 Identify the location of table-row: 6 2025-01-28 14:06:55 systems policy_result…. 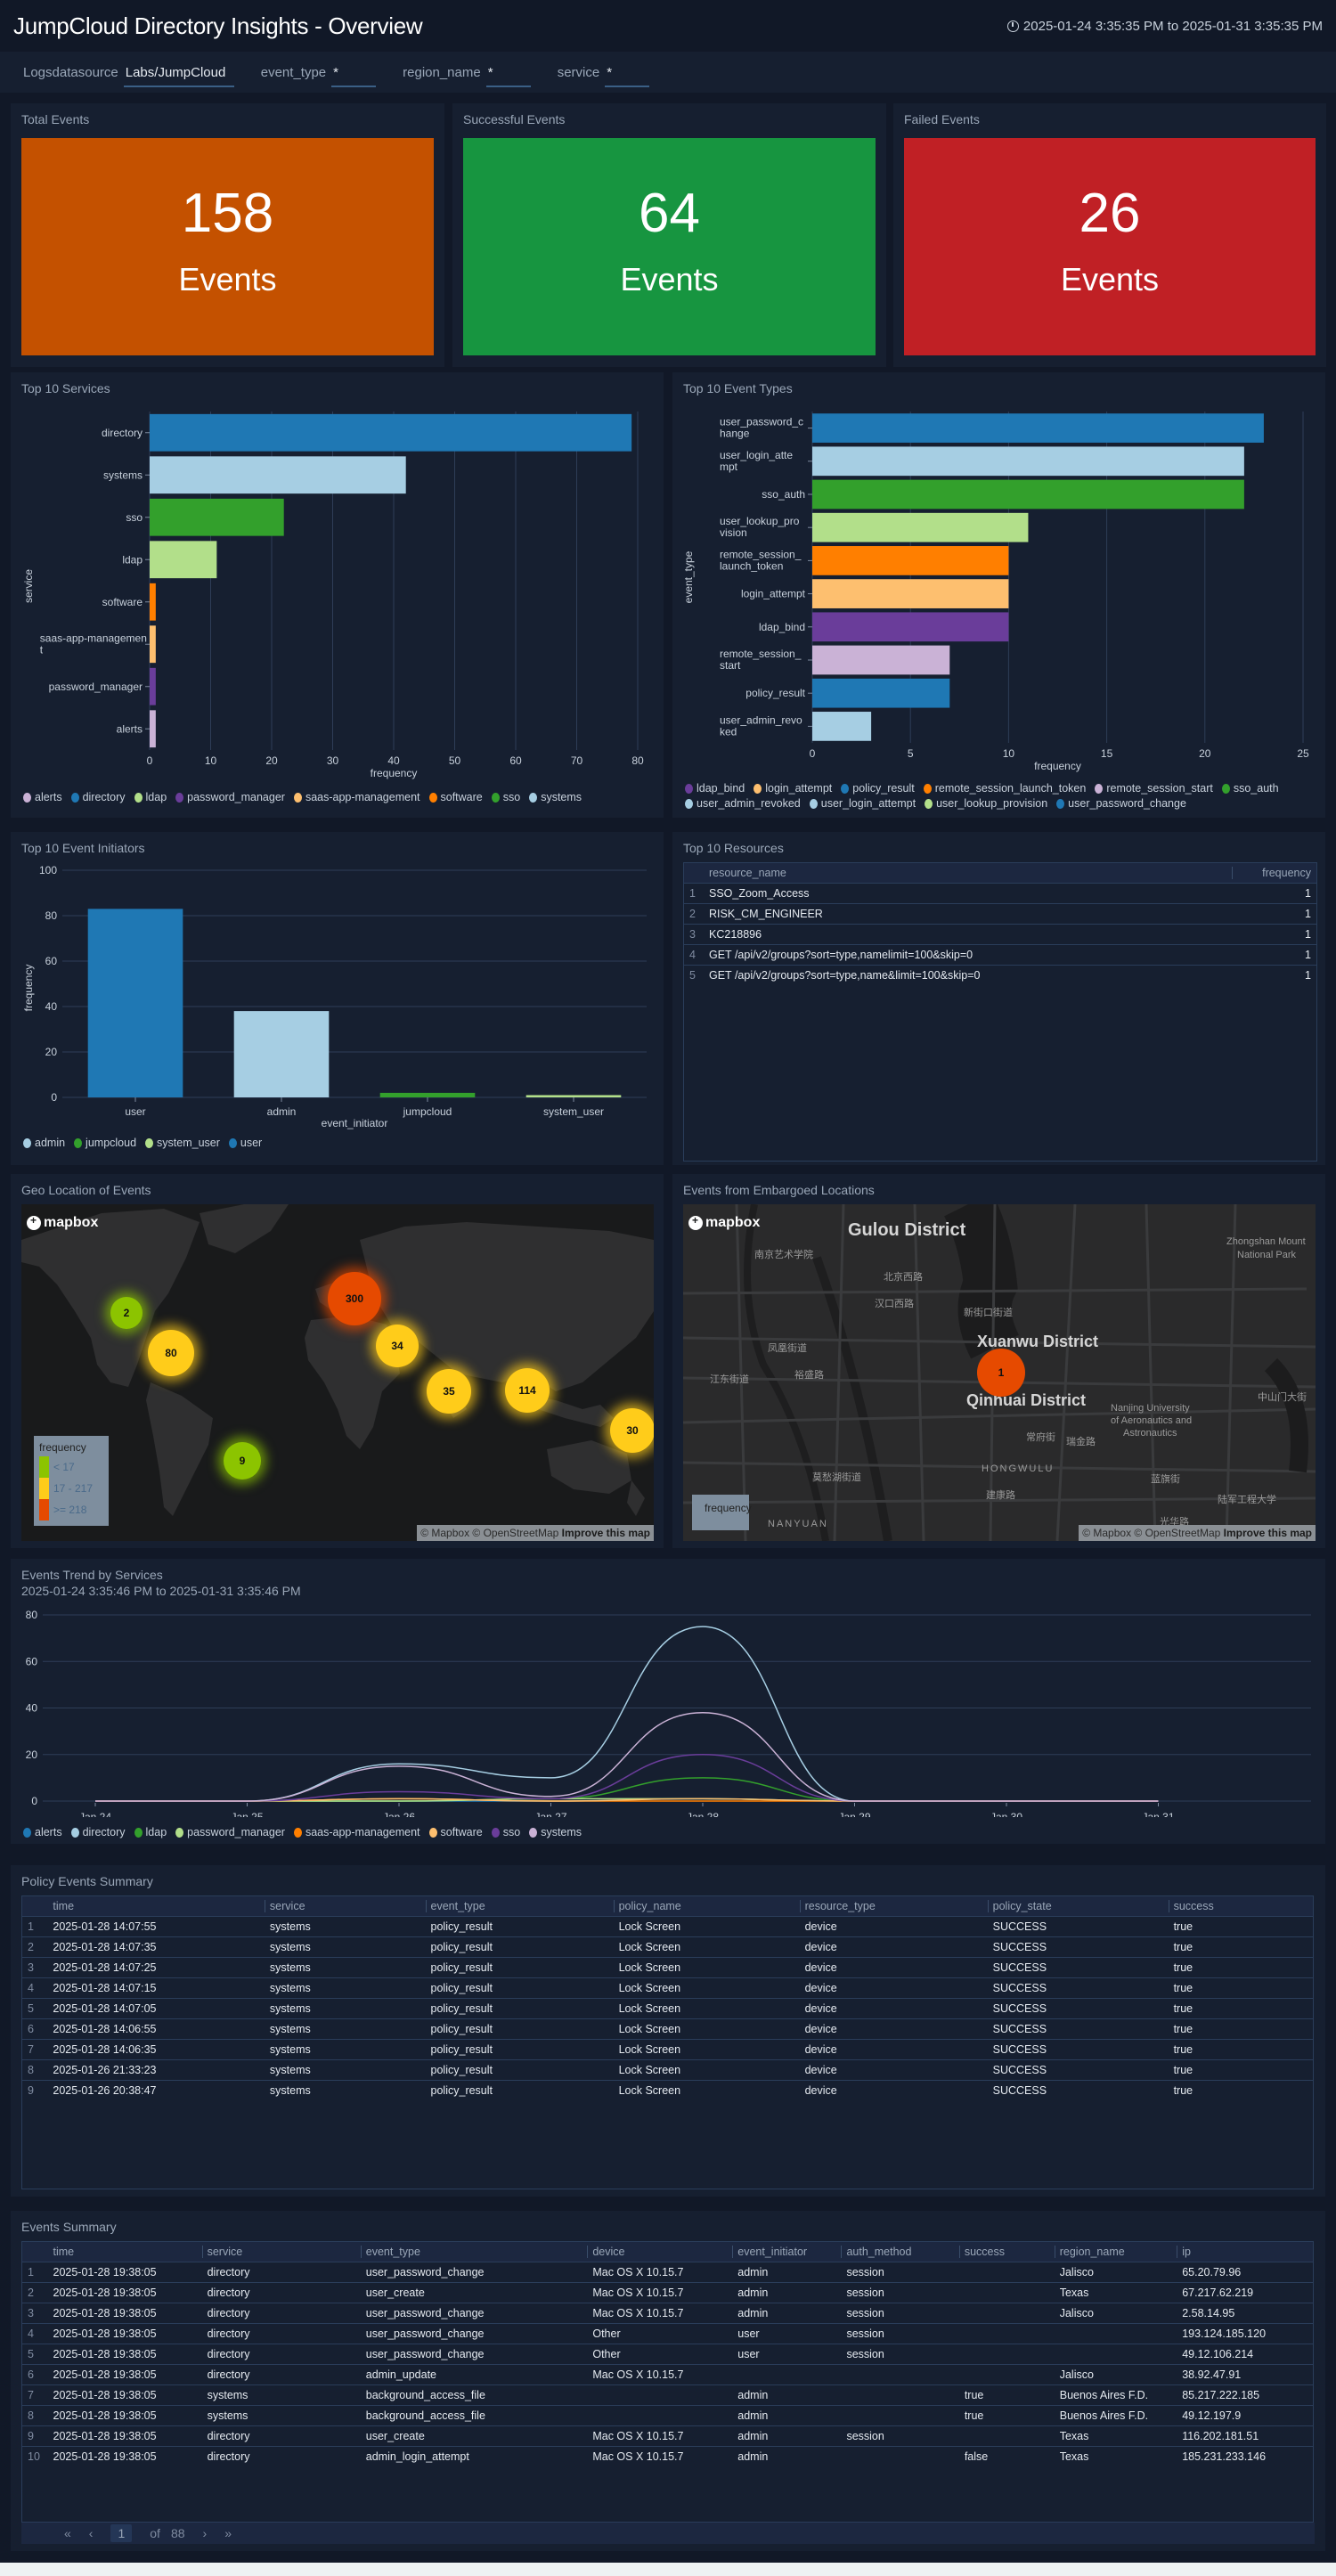
(667, 2029).